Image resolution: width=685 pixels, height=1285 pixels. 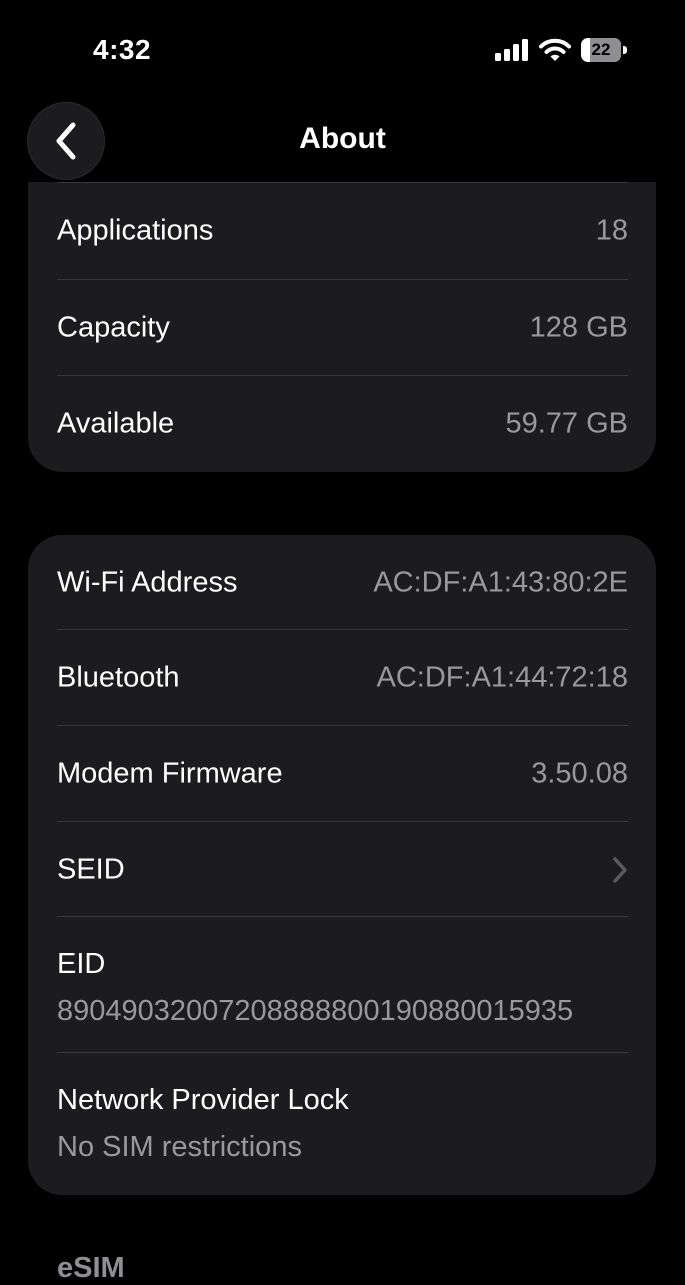 I want to click on capacity-value: 128 GB, so click(x=578, y=327).